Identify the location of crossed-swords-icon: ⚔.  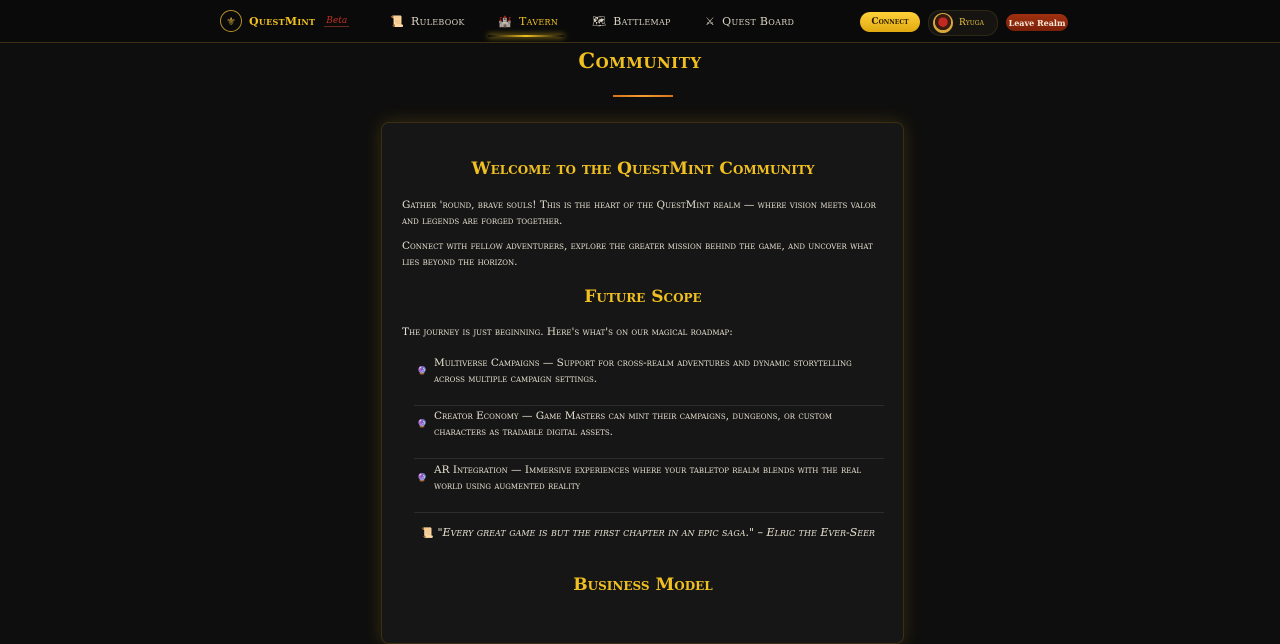
(710, 21).